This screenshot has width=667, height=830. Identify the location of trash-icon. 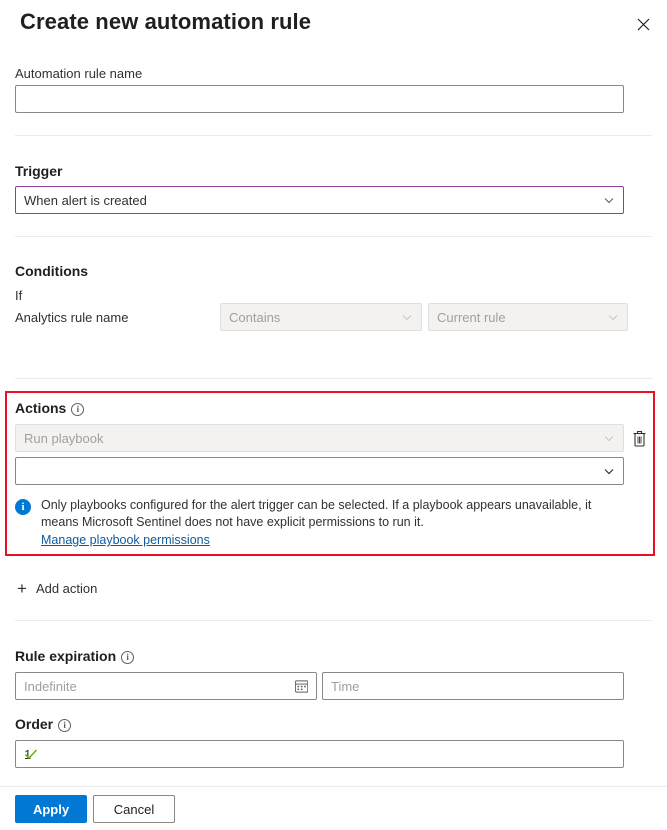
(639, 438).